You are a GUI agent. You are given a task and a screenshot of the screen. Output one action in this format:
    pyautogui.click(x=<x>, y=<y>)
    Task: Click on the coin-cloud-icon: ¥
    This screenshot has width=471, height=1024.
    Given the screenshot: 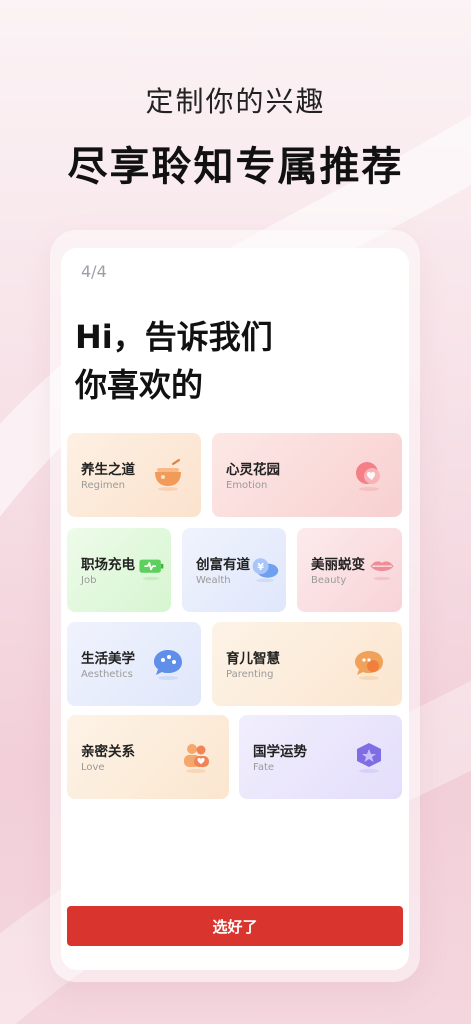 What is the action you would take?
    pyautogui.click(x=265, y=568)
    